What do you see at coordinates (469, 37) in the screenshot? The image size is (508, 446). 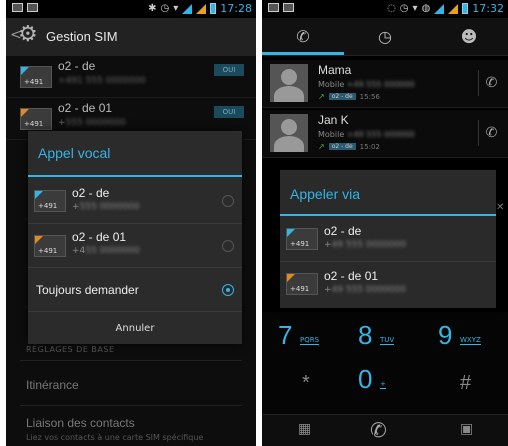 I see `person-icon: ☻` at bounding box center [469, 37].